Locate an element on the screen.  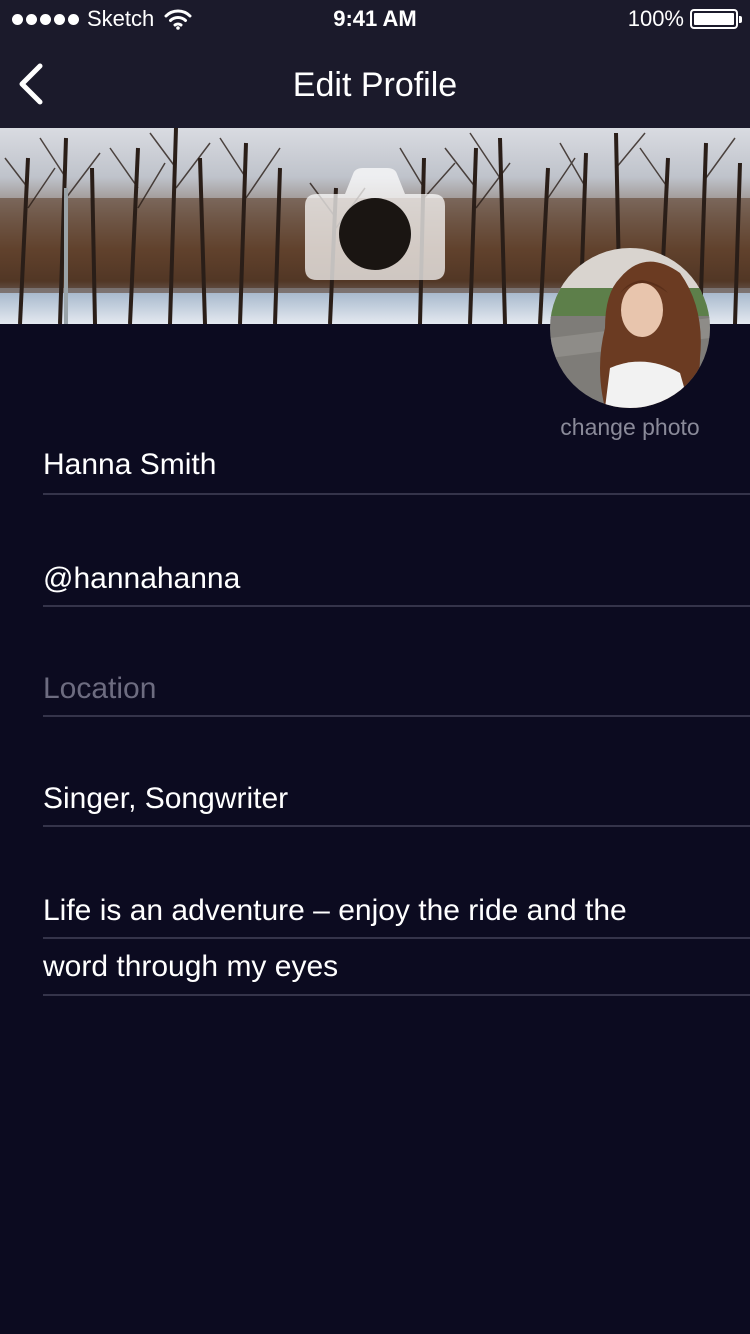
name-field: Hanna Smith is located at coordinates (396, 465).